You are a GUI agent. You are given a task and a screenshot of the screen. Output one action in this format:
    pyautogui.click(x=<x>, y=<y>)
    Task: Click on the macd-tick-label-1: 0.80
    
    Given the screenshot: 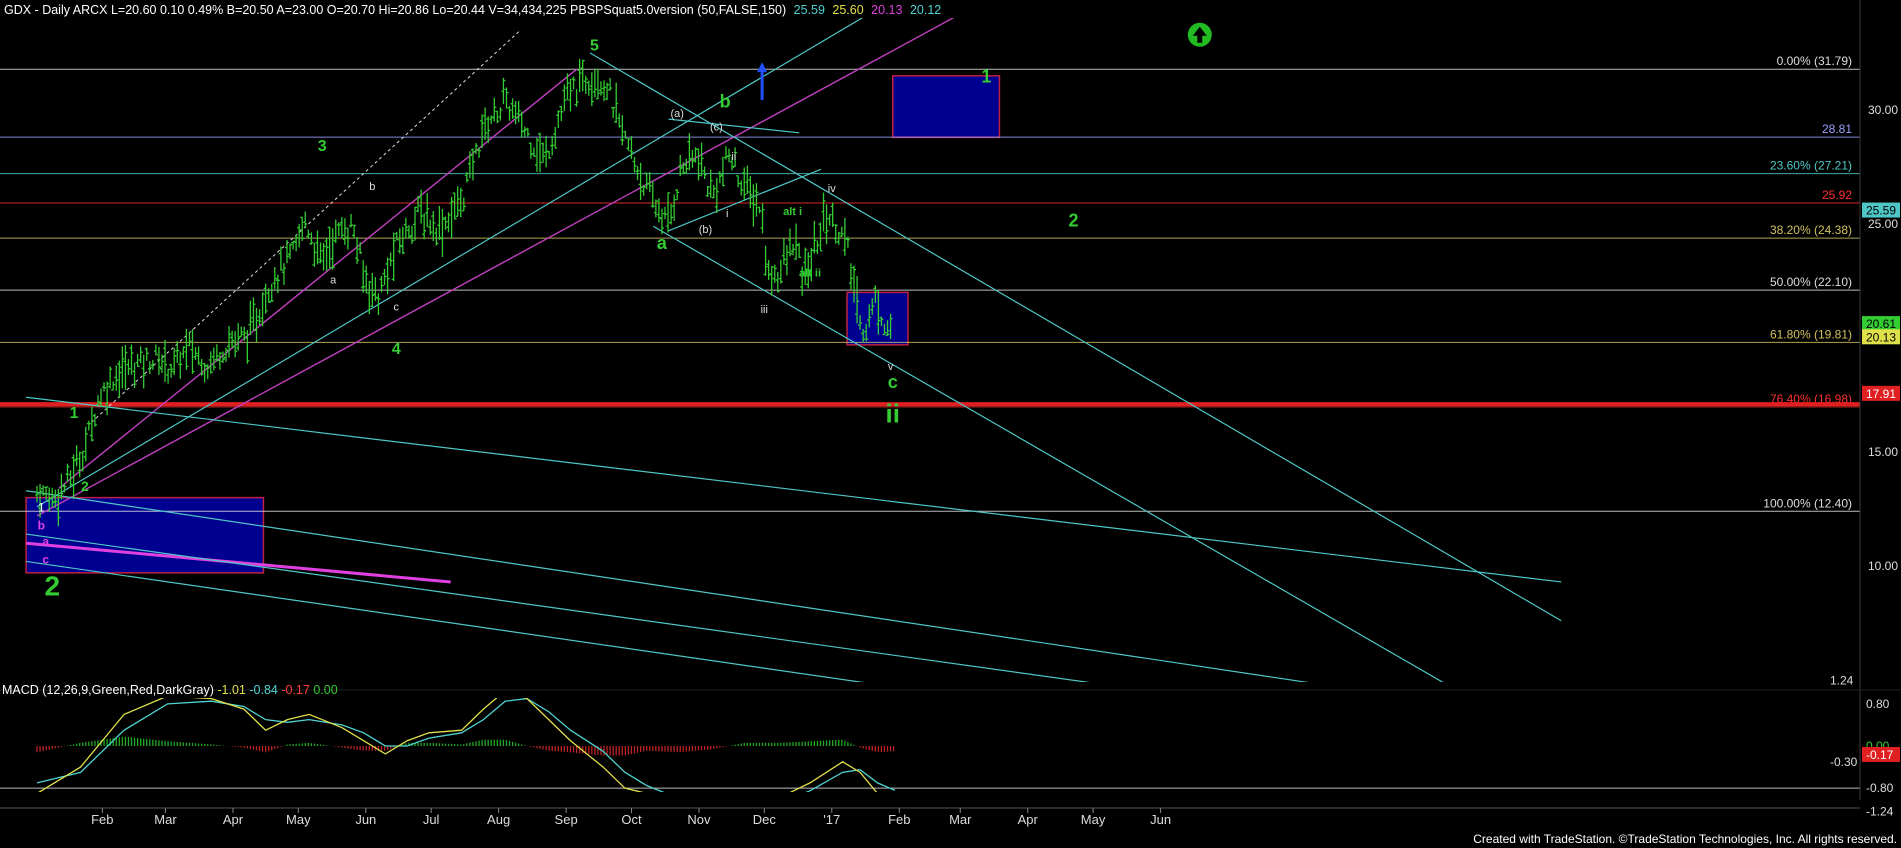 What is the action you would take?
    pyautogui.click(x=1878, y=704)
    